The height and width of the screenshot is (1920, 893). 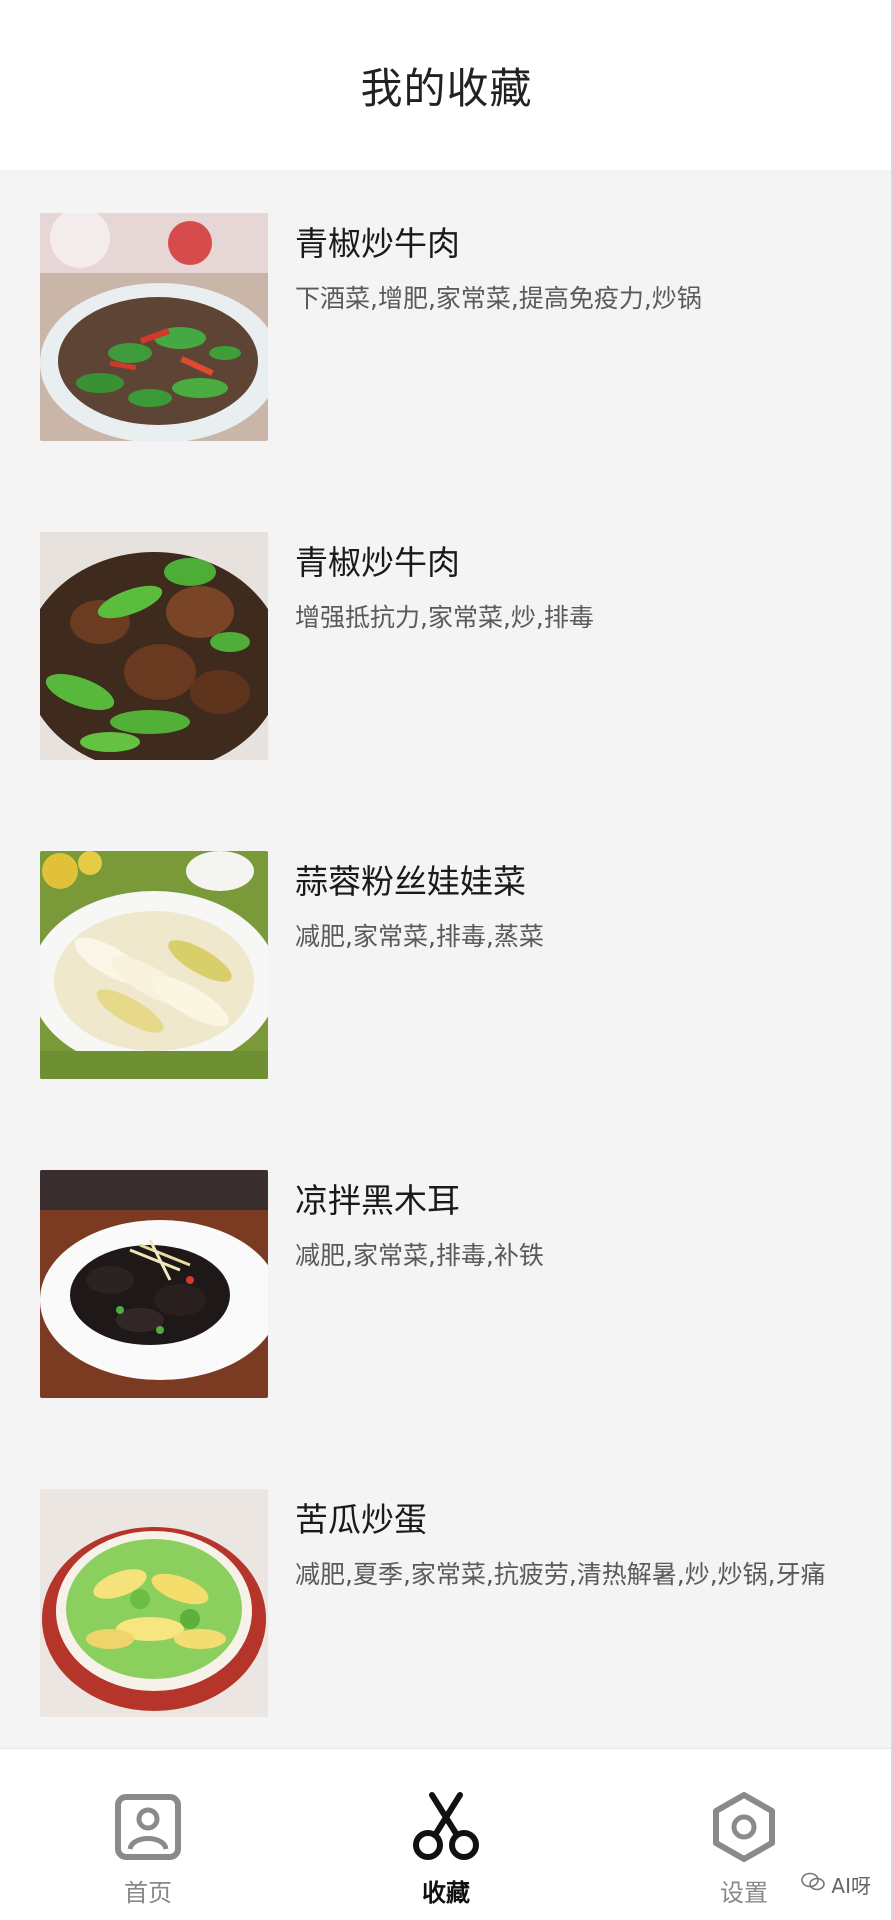 I want to click on dish-tags: 减肥,家常菜,排毒,补铁, so click(x=419, y=1255).